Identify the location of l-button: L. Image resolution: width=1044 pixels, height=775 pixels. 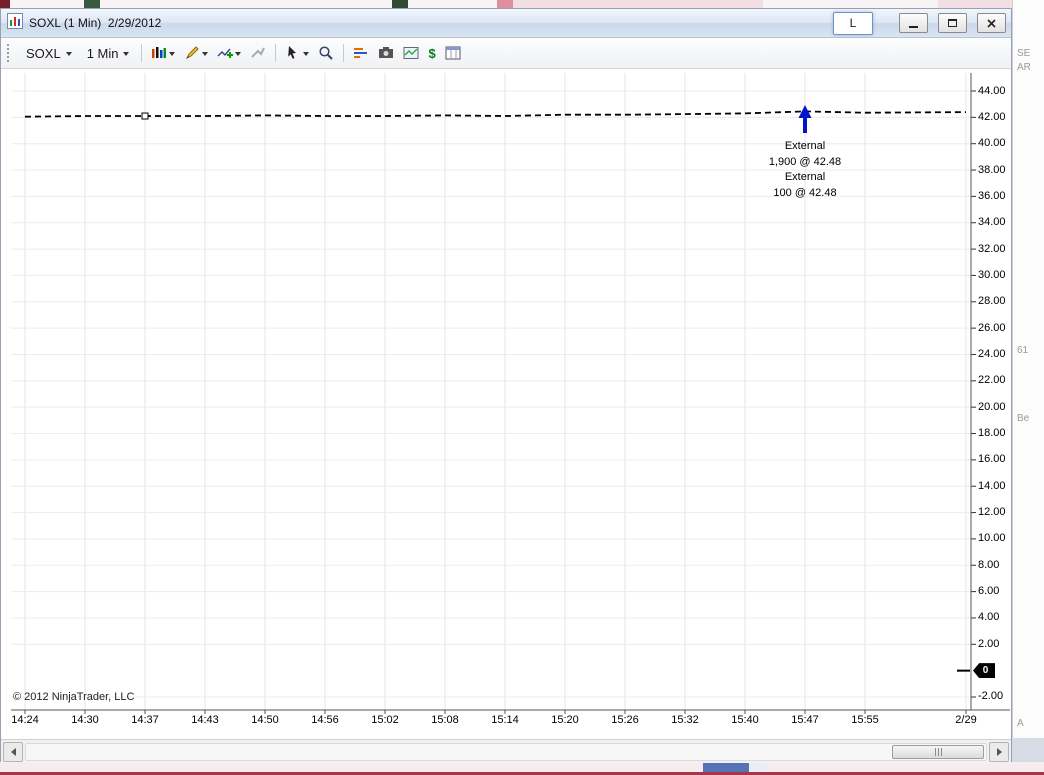
(853, 23).